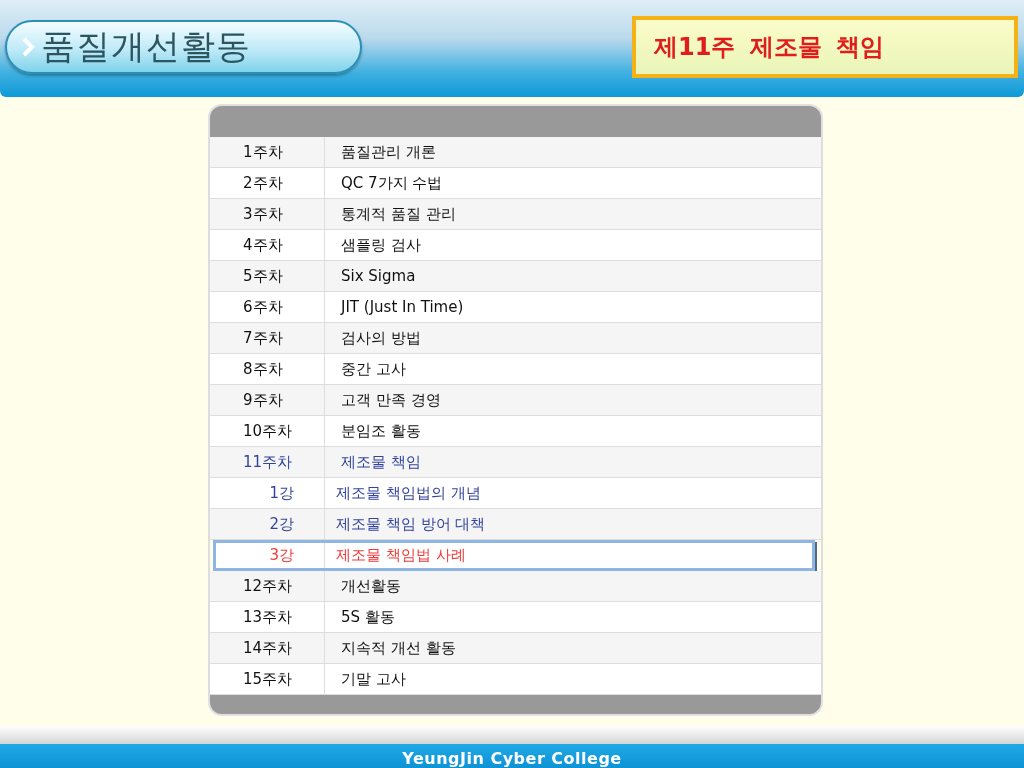 The image size is (1024, 768). Describe the element at coordinates (388, 152) in the screenshot. I see `week-title: 품질관리 개론` at that location.